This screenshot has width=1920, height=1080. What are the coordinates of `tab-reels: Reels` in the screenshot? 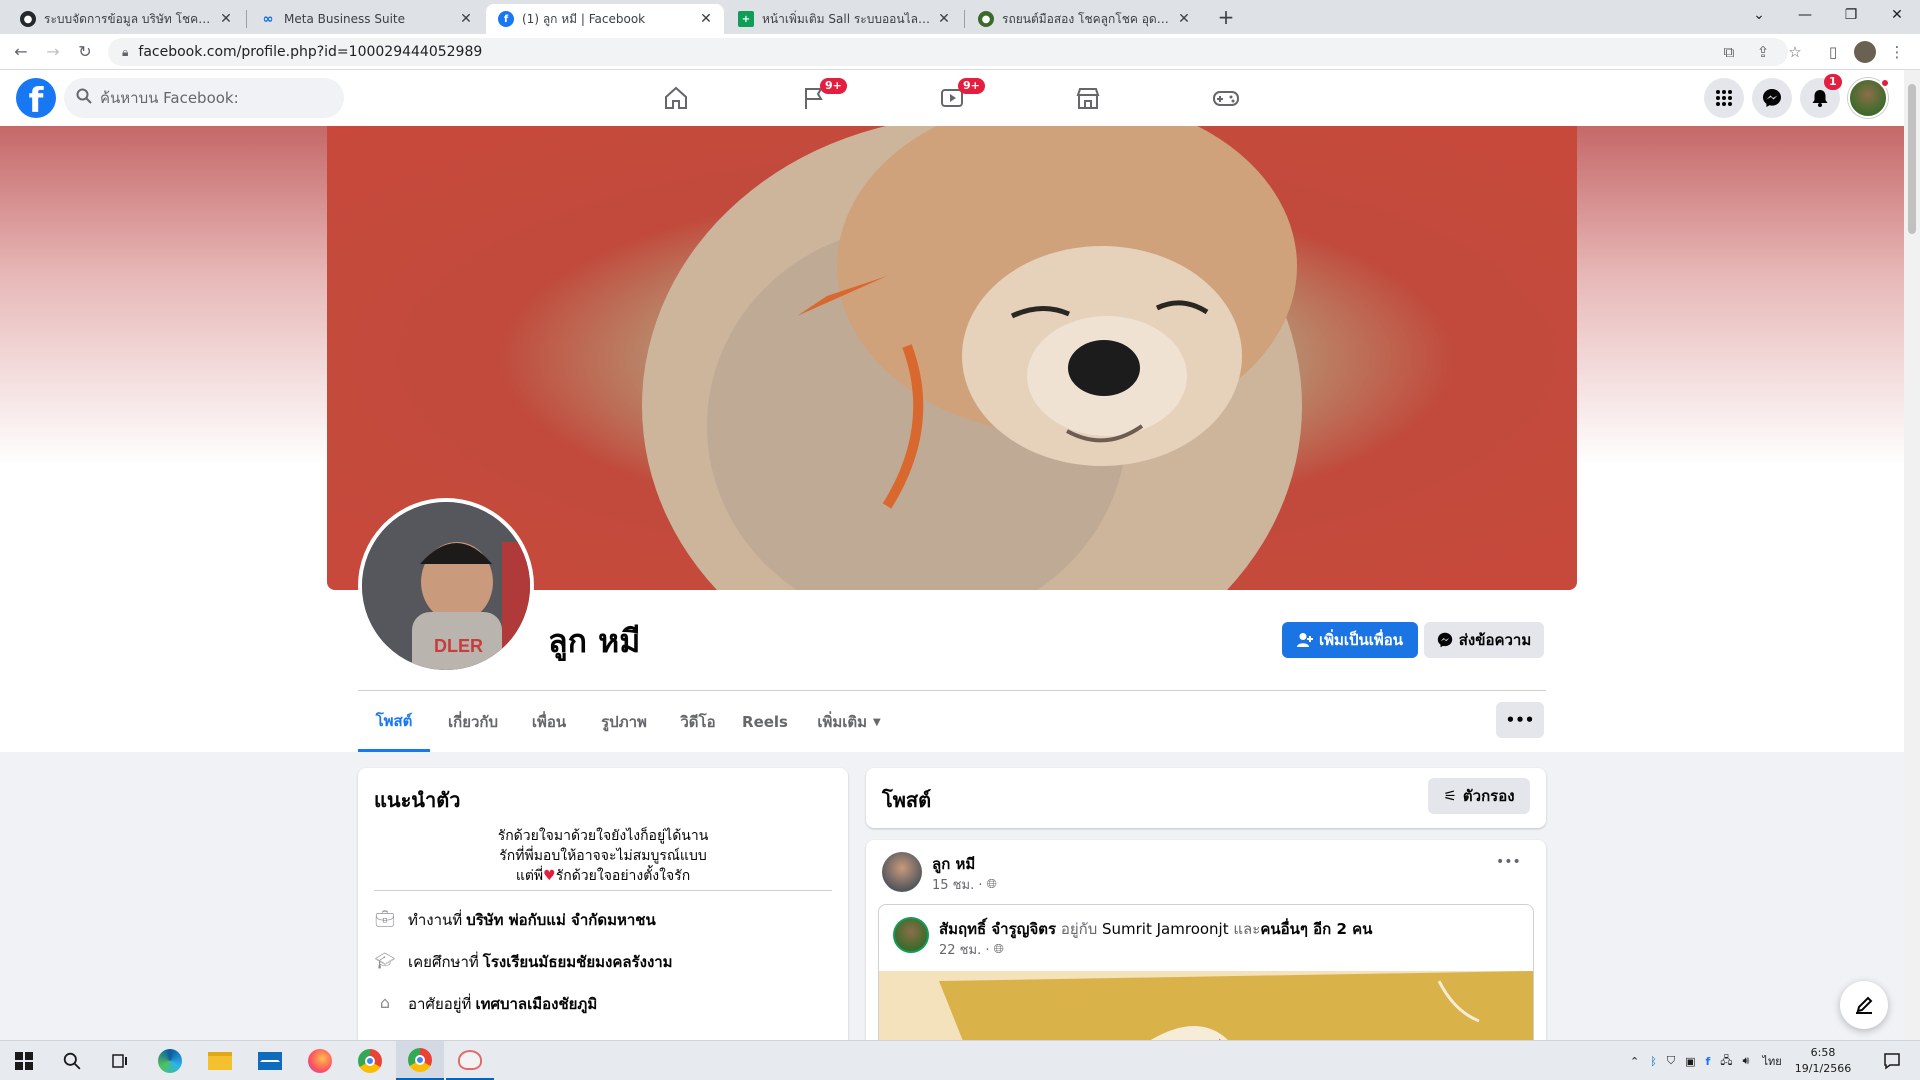 It's located at (765, 722).